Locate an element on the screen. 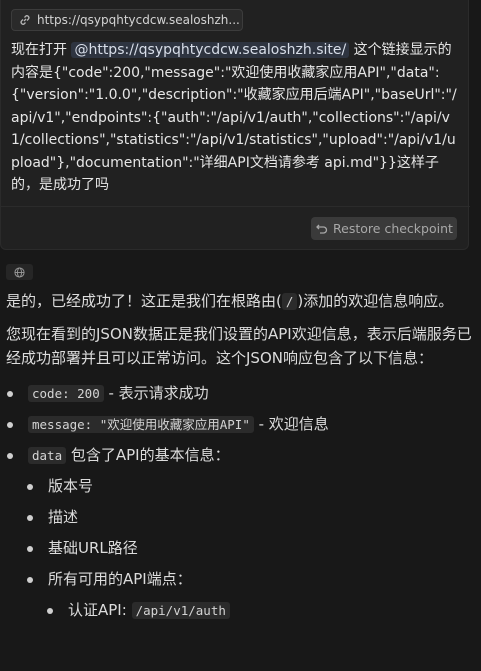  bullet-code: data is located at coordinates (47, 455).